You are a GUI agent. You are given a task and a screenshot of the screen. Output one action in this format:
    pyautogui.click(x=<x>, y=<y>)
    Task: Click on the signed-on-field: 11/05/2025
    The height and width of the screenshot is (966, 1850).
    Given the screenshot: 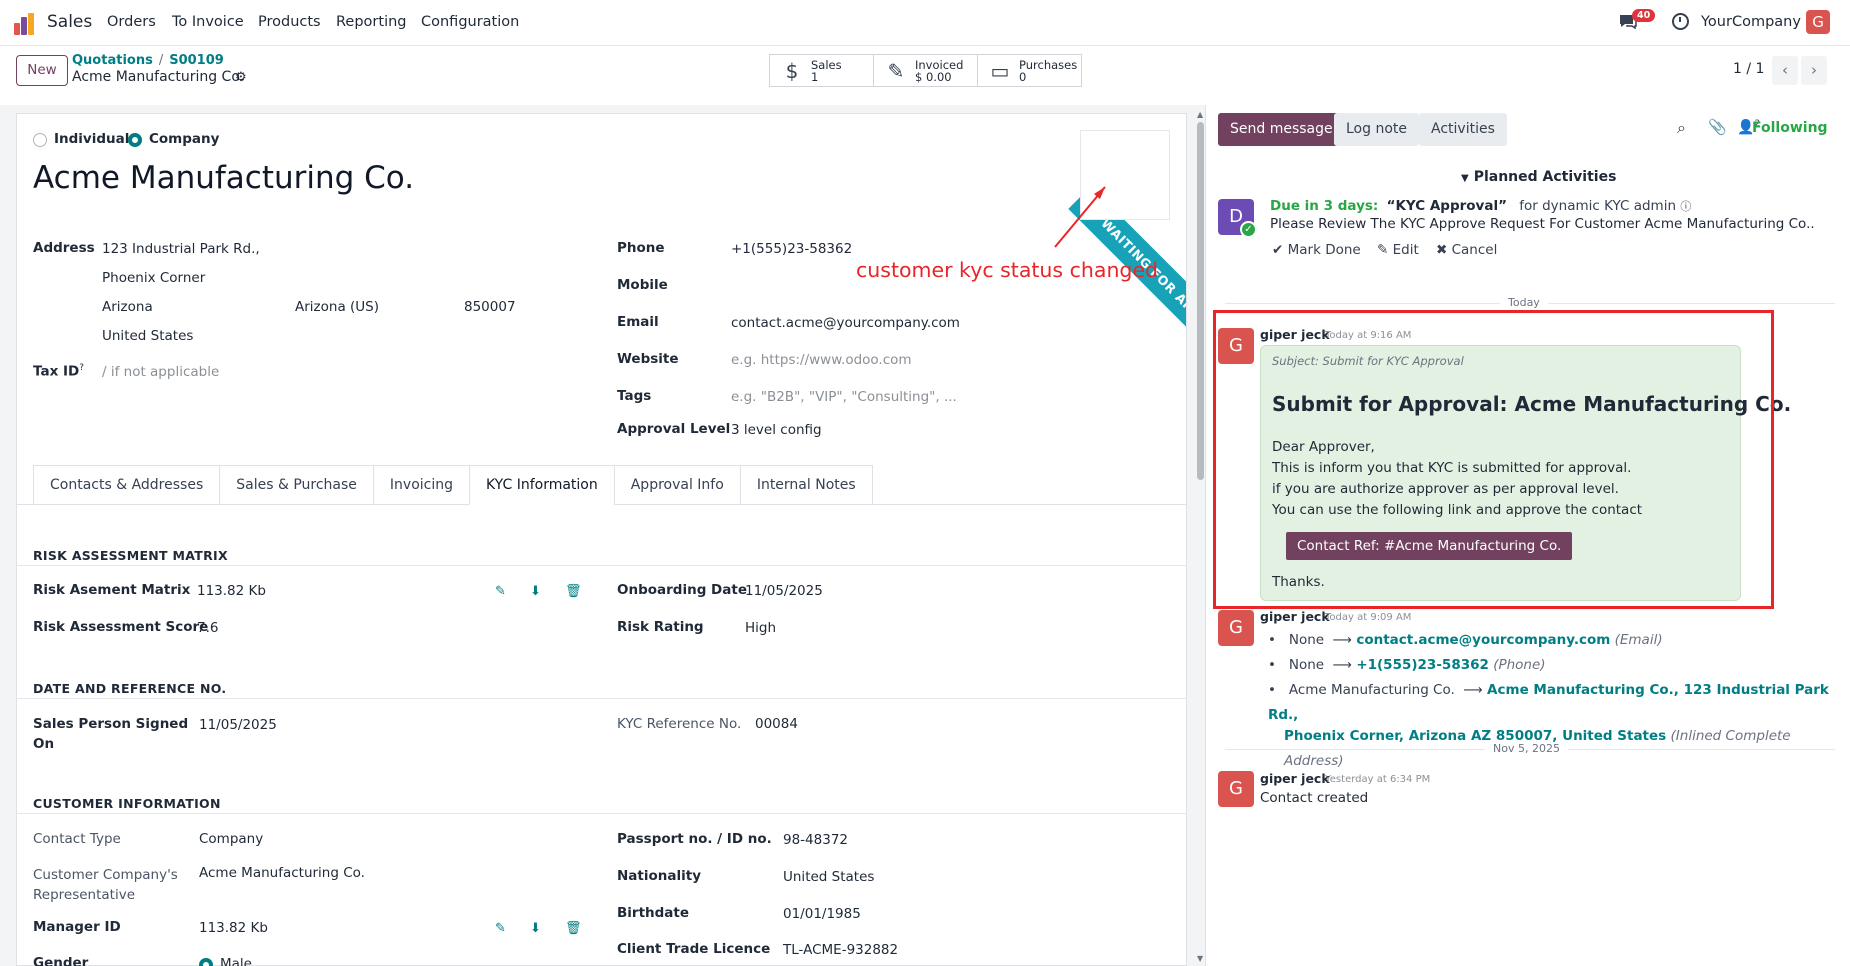 What is the action you would take?
    pyautogui.click(x=238, y=725)
    